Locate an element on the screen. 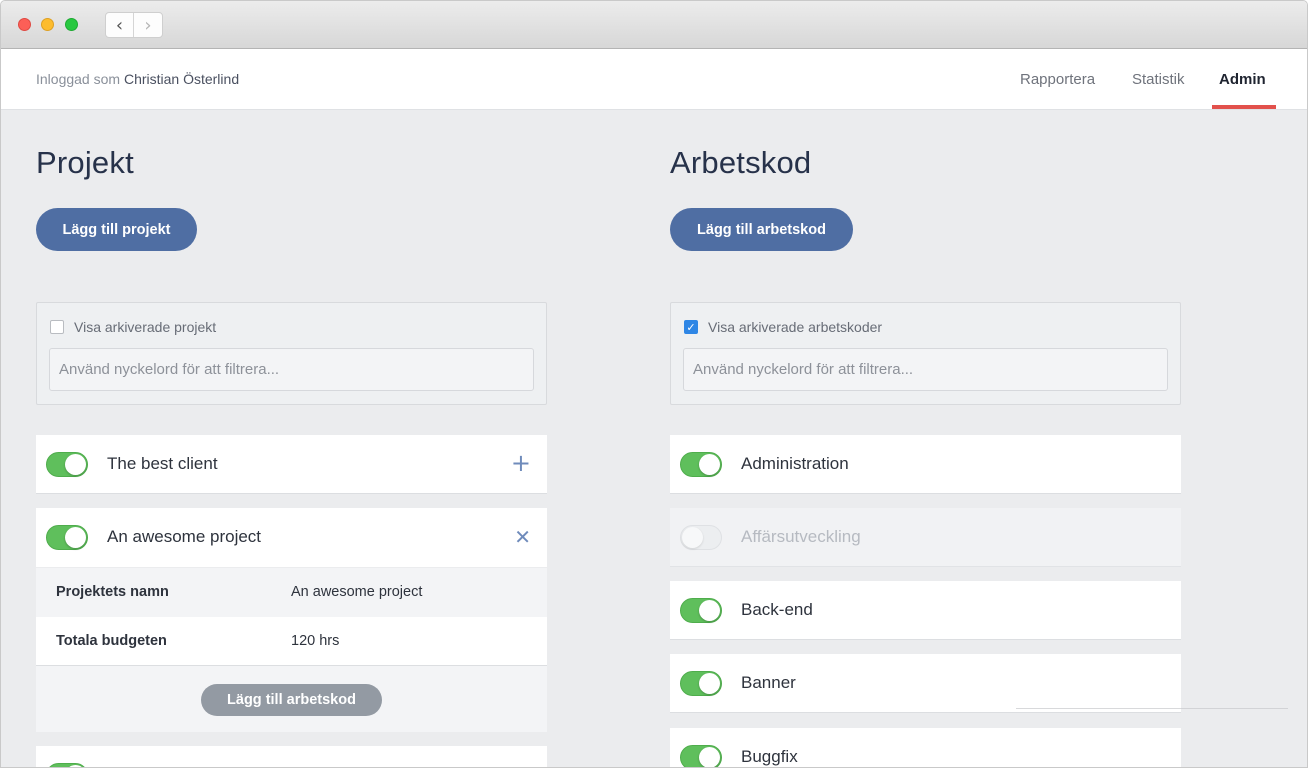 The image size is (1308, 768). project-row-expanded: An awesome project ✕ is located at coordinates (291, 537).